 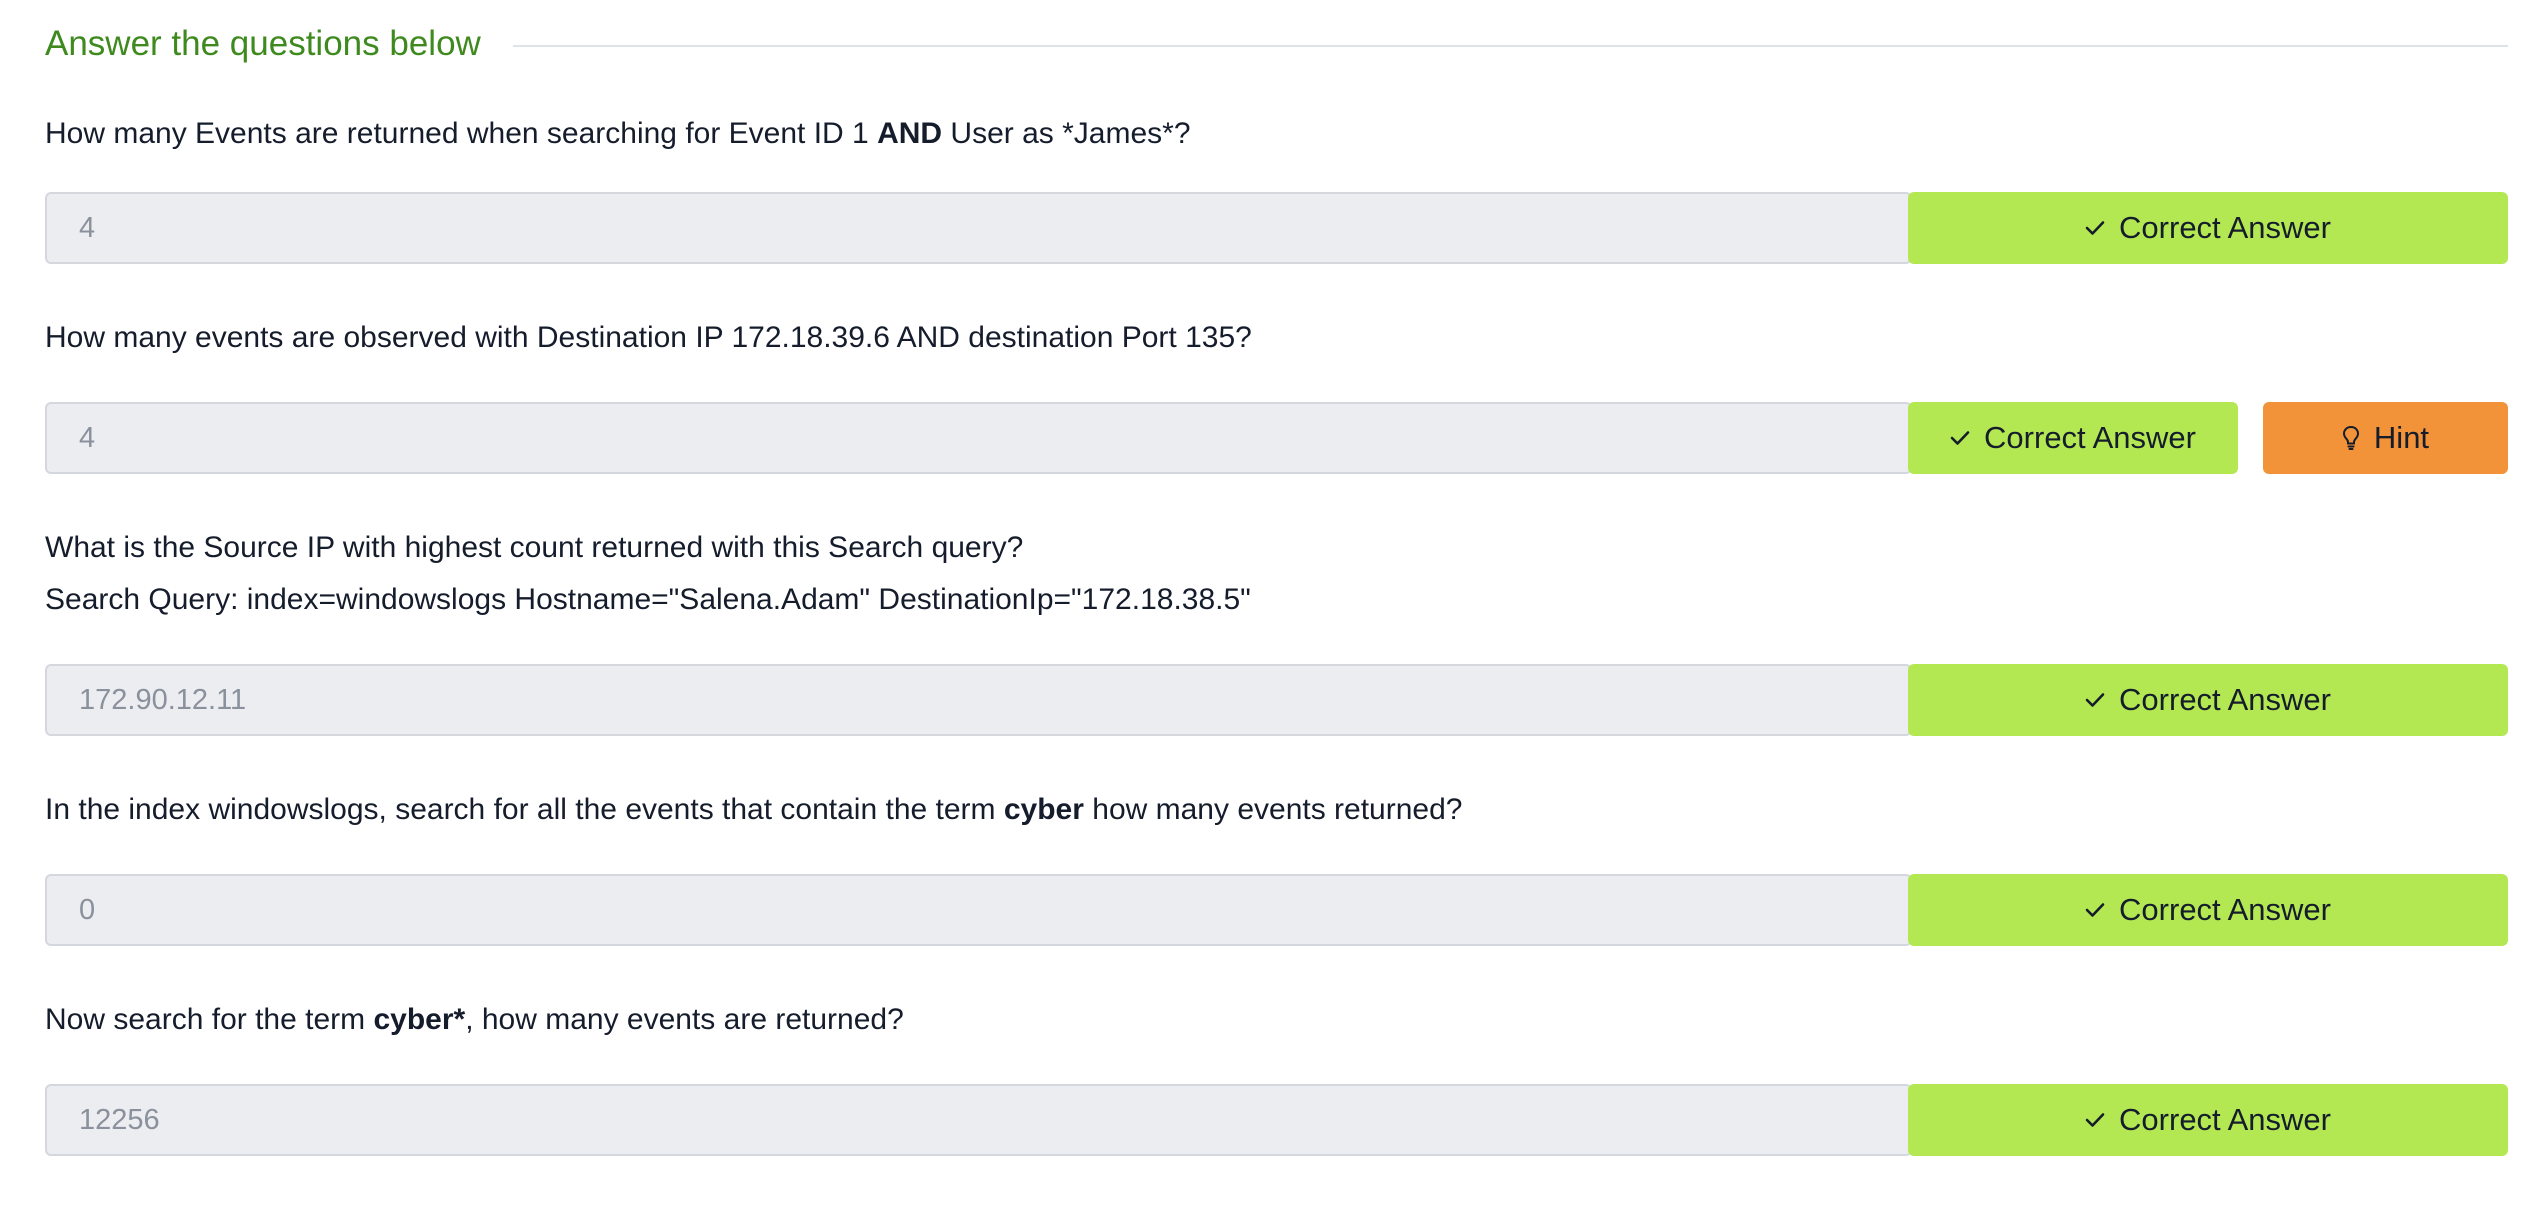 What do you see at coordinates (2401, 437) in the screenshot?
I see `hint-label: Hint` at bounding box center [2401, 437].